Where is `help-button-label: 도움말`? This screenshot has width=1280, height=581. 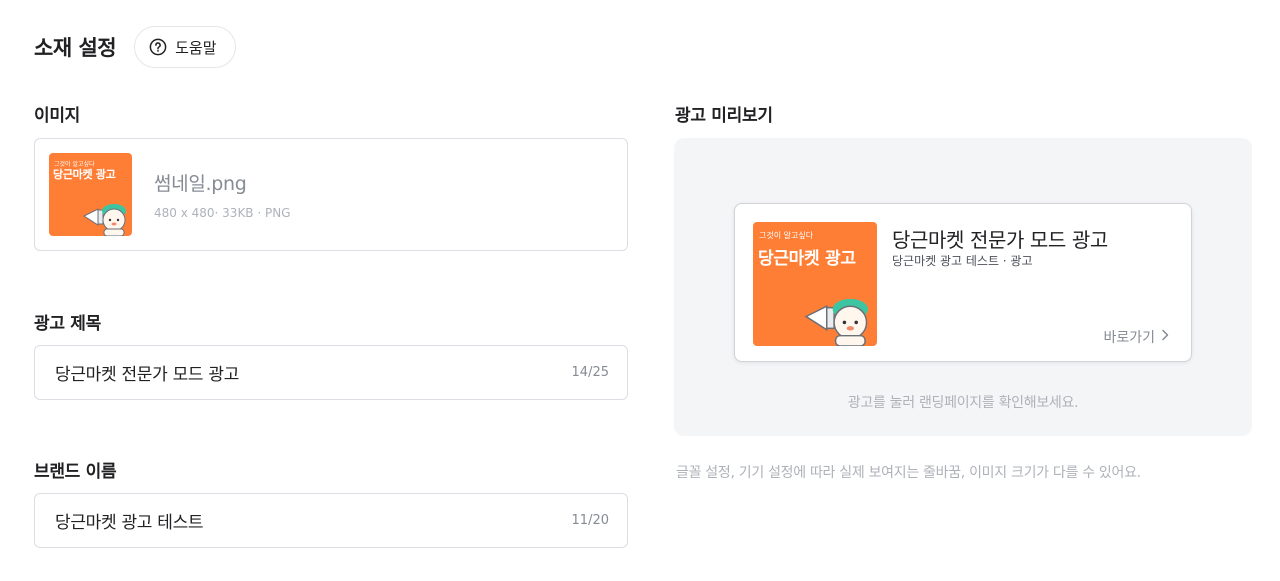
help-button-label: 도움말 is located at coordinates (196, 47).